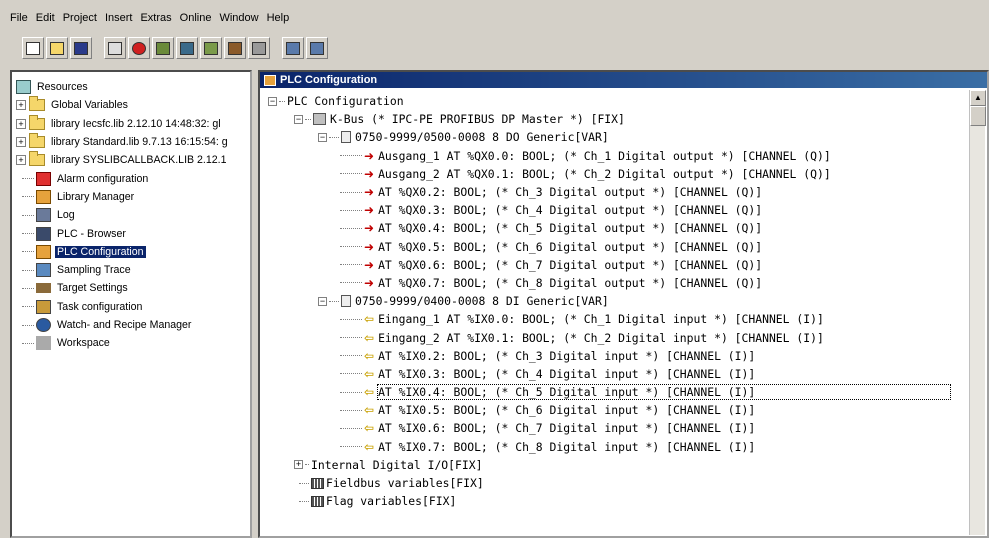  Describe the element at coordinates (494, 48) in the screenshot. I see `toolbar` at that location.